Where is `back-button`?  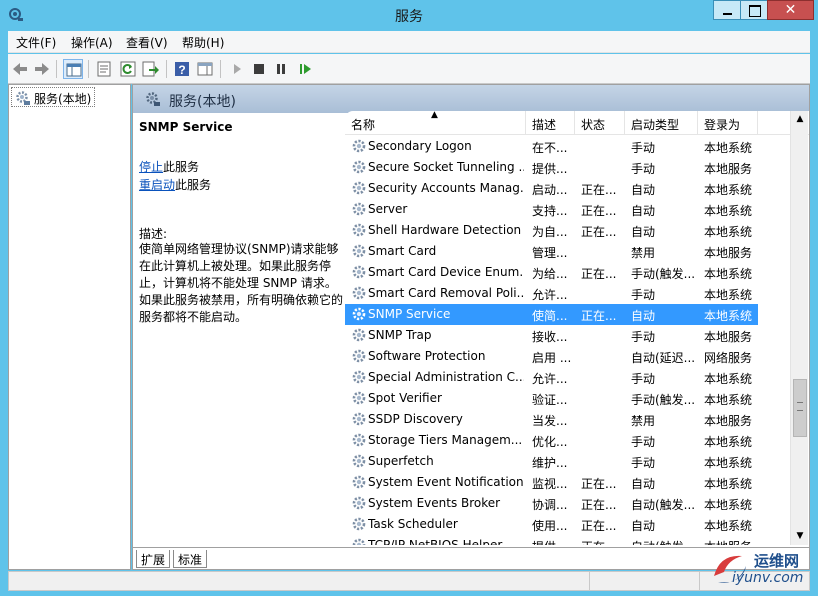 back-button is located at coordinates (20, 69).